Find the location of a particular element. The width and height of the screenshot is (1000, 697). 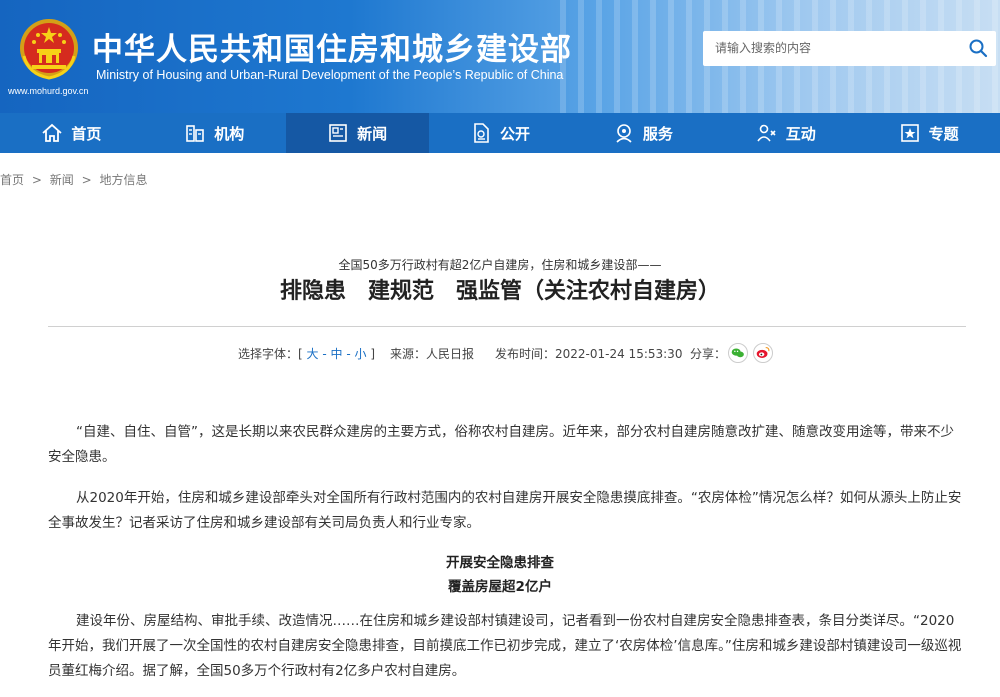

nav-item-label: 公开 is located at coordinates (515, 133).